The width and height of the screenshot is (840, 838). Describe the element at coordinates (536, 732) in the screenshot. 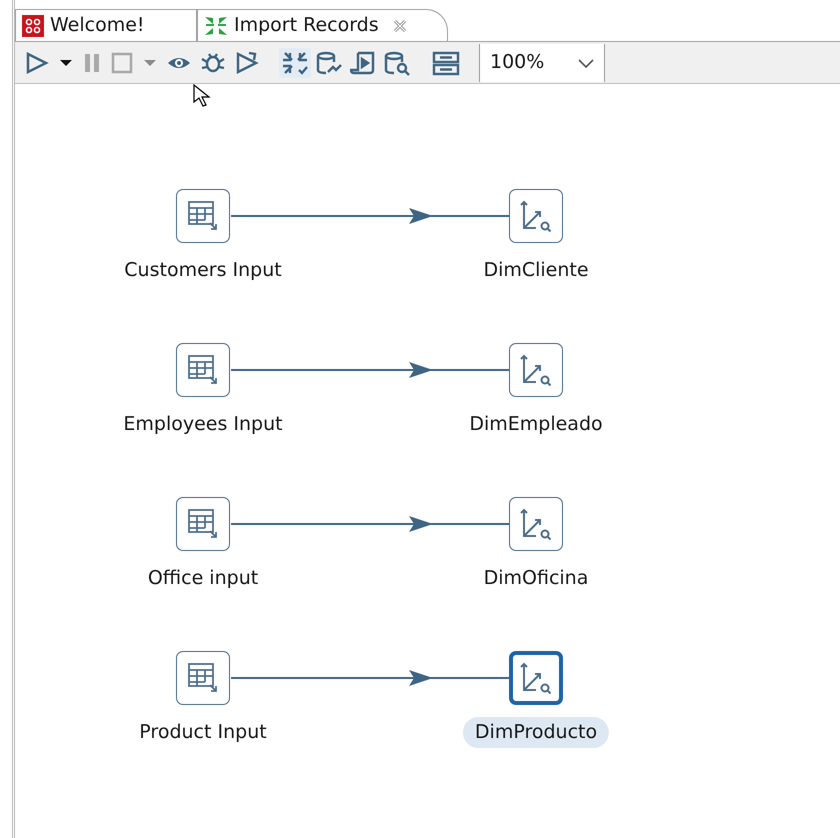

I see `step-label: DimProducto` at that location.